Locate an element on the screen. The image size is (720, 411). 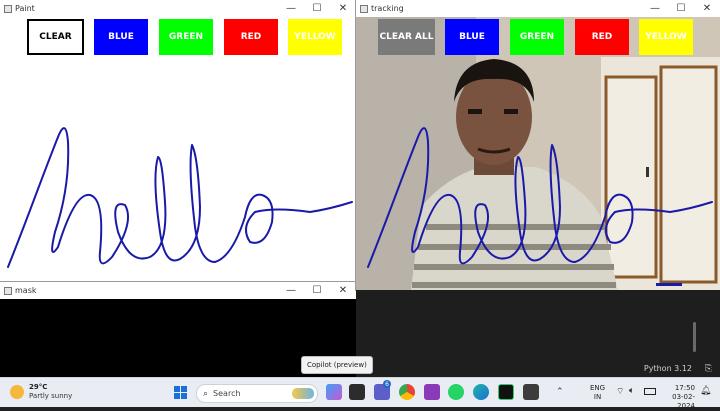
tracking-title: tracking is located at coordinates (387, 8).